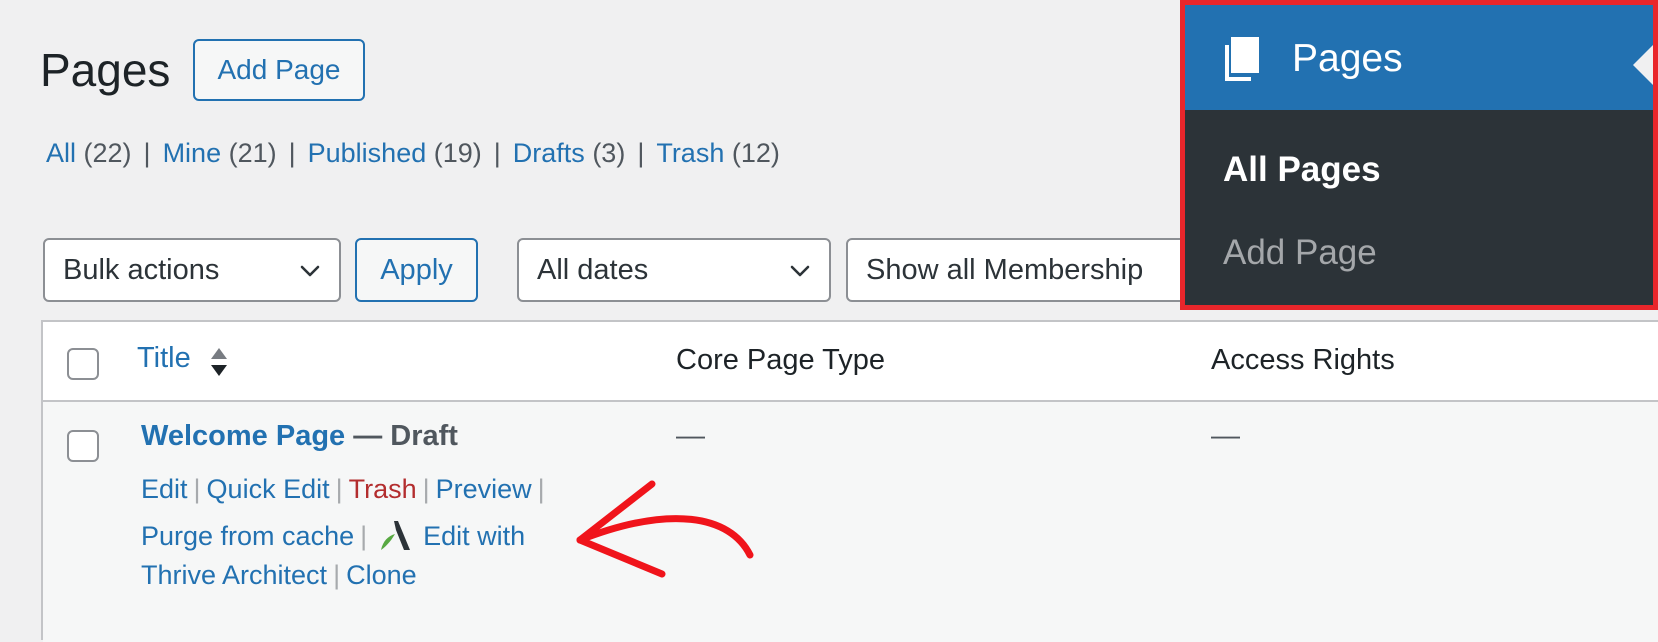  What do you see at coordinates (1347, 58) in the screenshot?
I see `menu-pages-label: Pages` at bounding box center [1347, 58].